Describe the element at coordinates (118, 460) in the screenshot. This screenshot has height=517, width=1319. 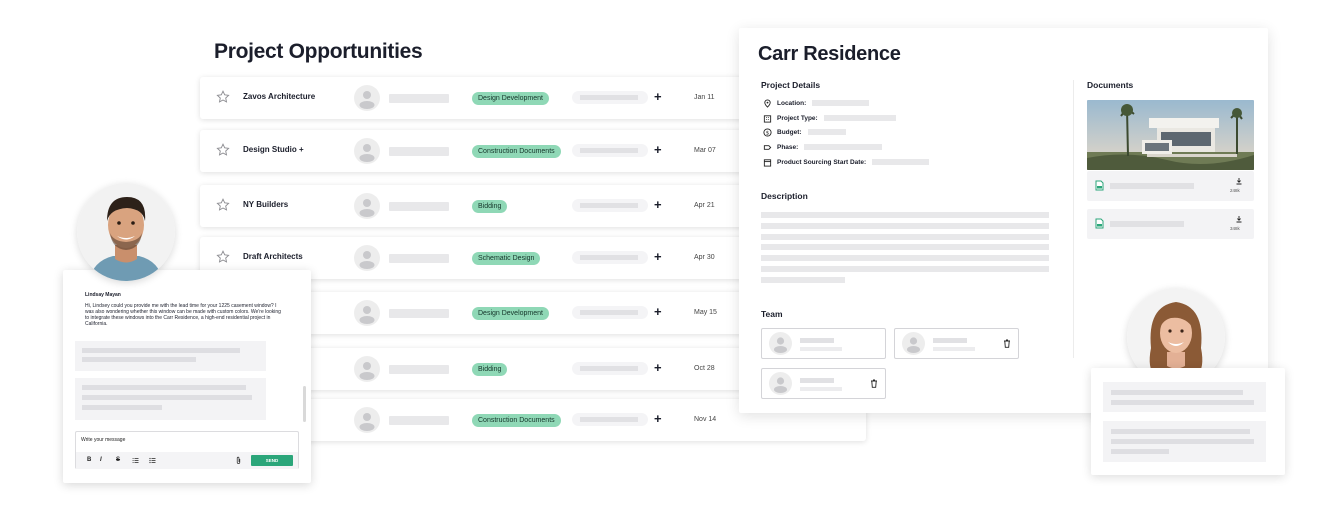
I see `strikethrough-button: S` at that location.